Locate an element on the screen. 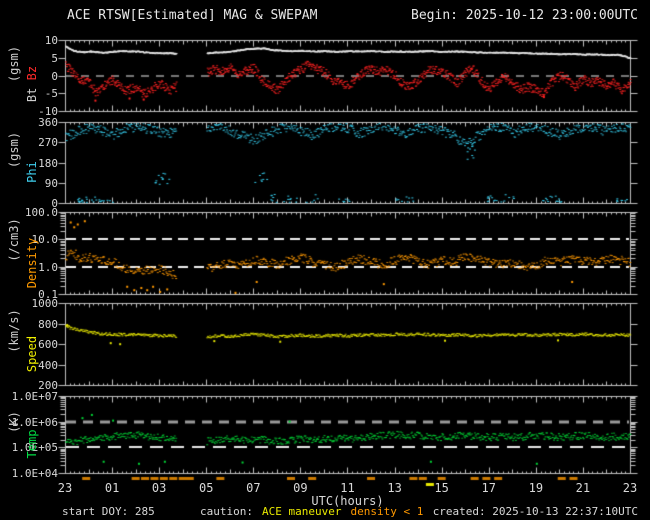 The width and height of the screenshot is (650, 520). temp-panel-name-label: Temp is located at coordinates (32, 443).